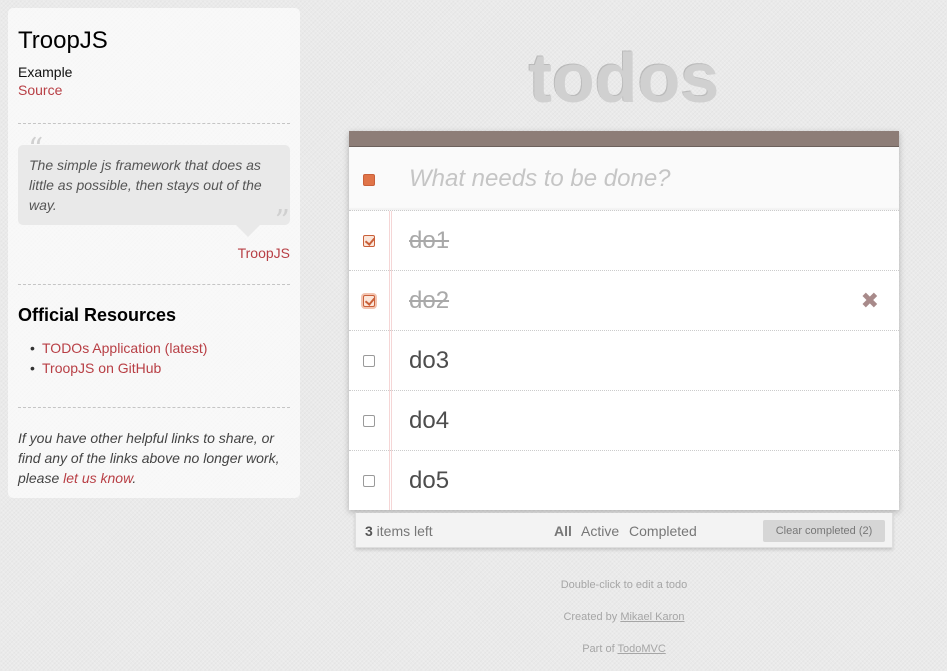 The width and height of the screenshot is (947, 671). What do you see at coordinates (624, 241) in the screenshot?
I see `todo-item: do1` at bounding box center [624, 241].